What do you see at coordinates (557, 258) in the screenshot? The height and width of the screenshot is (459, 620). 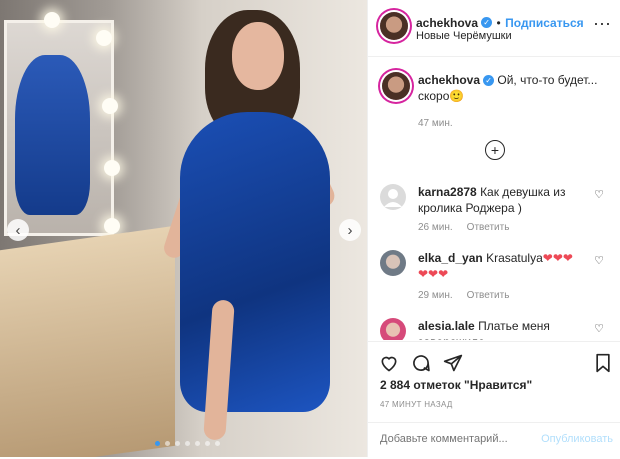 I see `comment-hearts: ❤❤❤` at bounding box center [557, 258].